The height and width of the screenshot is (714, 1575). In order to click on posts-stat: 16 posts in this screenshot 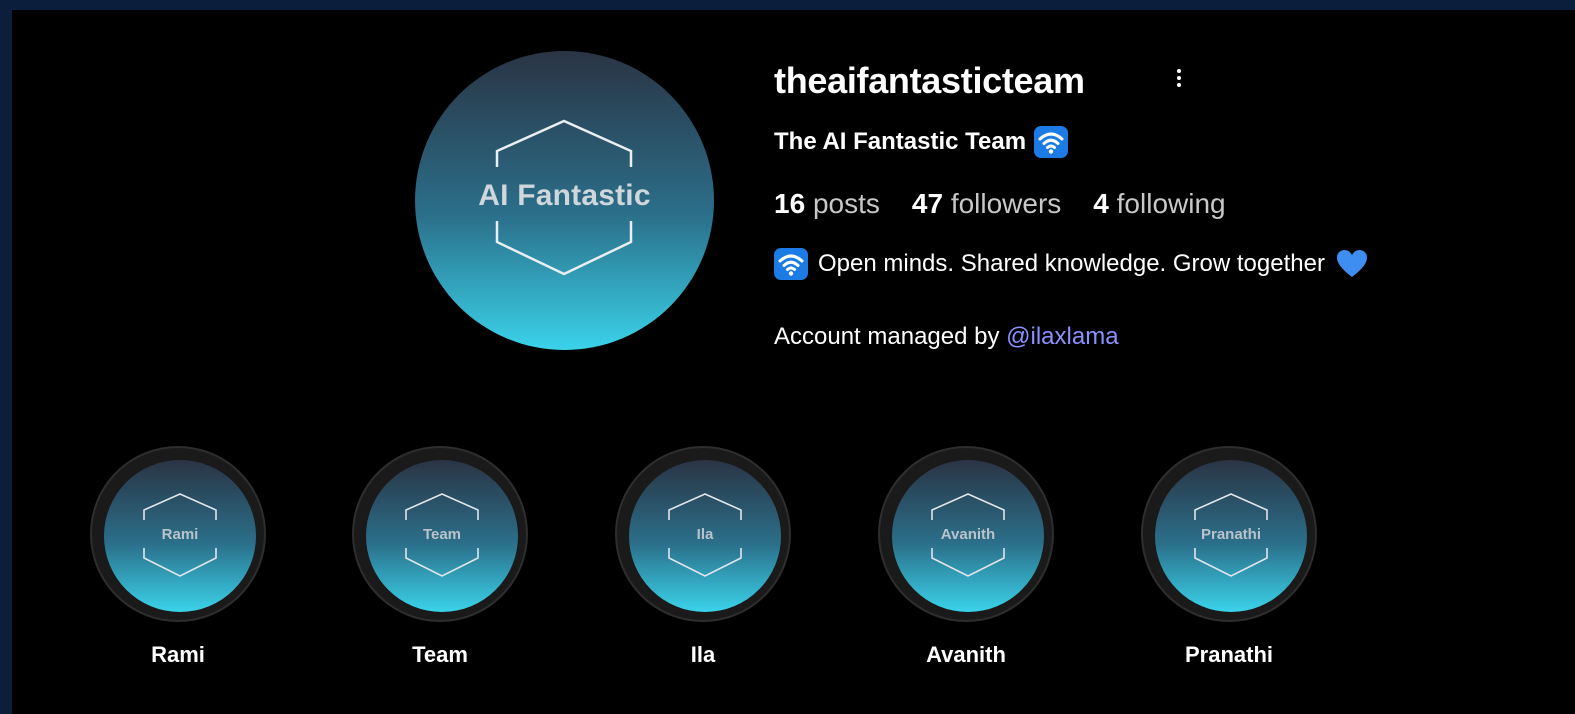, I will do `click(827, 204)`.